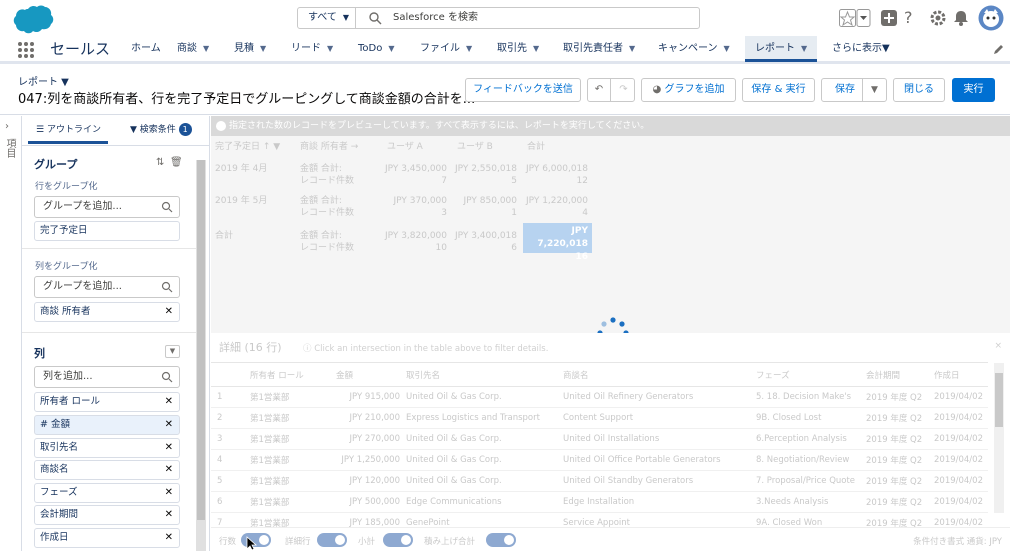 The height and width of the screenshot is (551, 1010). I want to click on save-button: 保存 ▼, so click(854, 90).